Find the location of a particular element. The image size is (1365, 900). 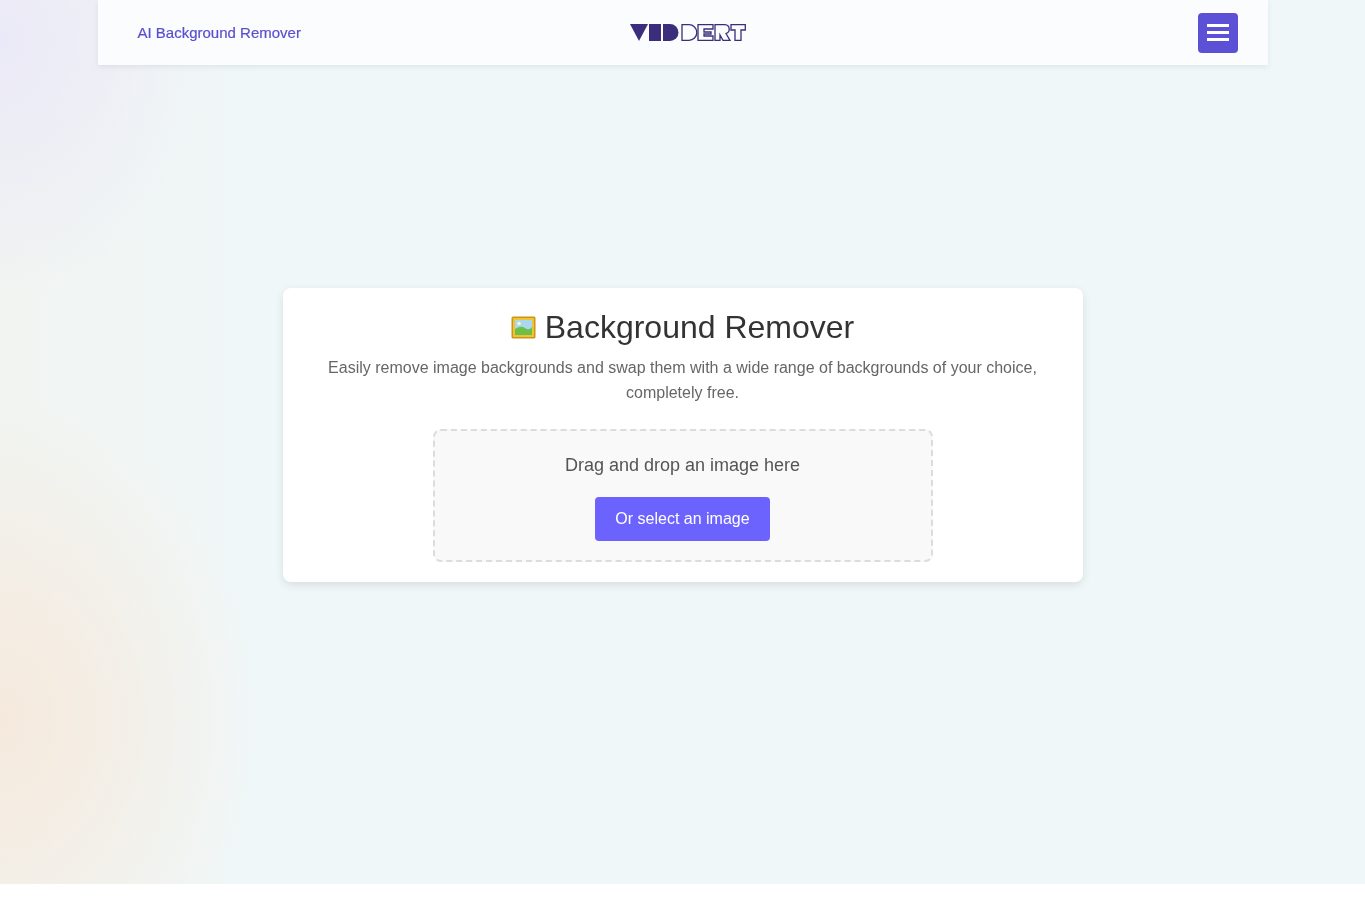

menu-button is located at coordinates (1217, 32).